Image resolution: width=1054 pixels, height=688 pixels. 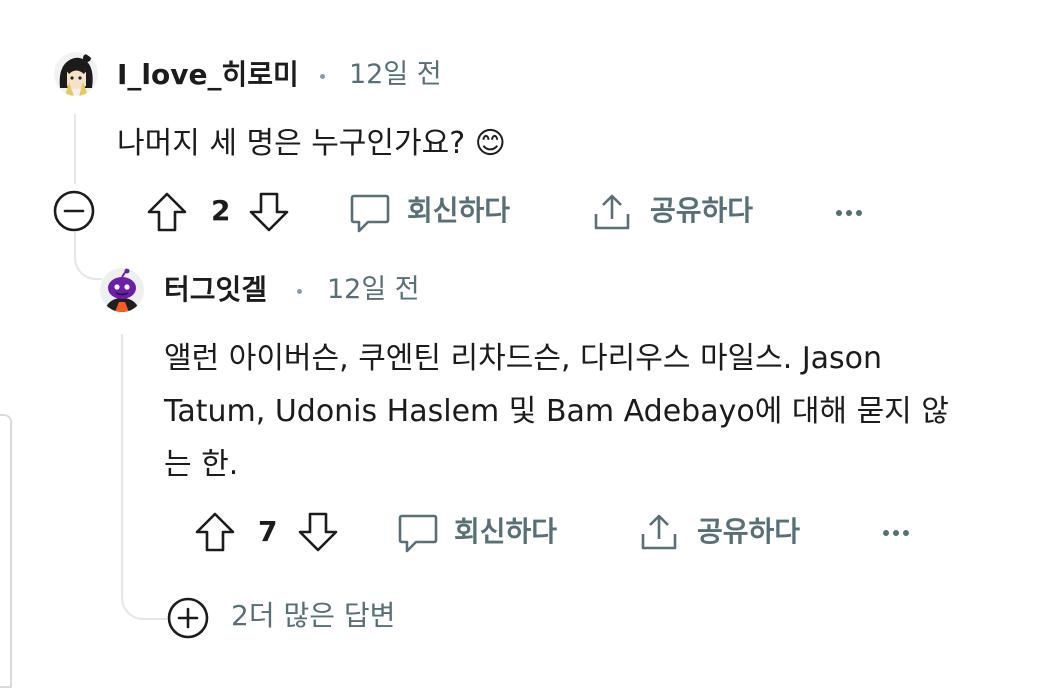 What do you see at coordinates (144, 596) in the screenshot?
I see `thread-line-elbow-more` at bounding box center [144, 596].